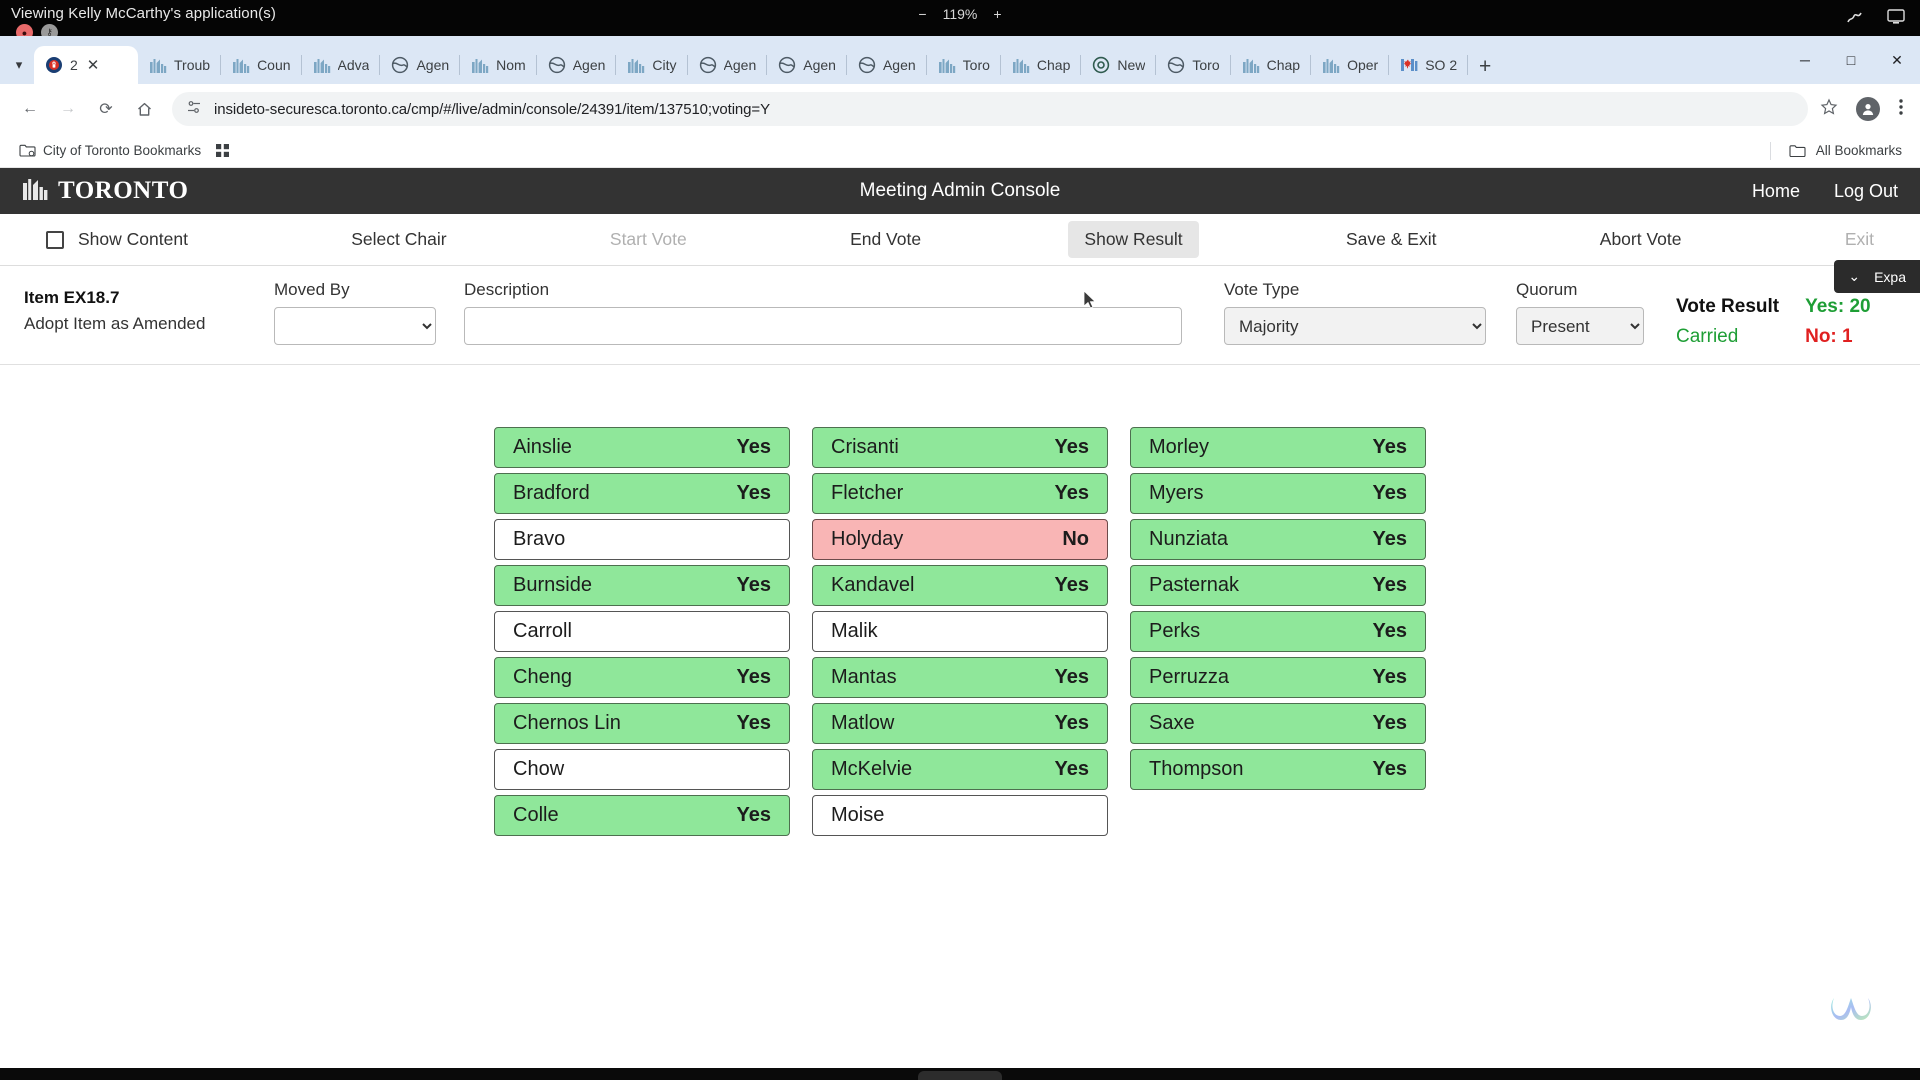 The height and width of the screenshot is (1080, 1920). What do you see at coordinates (1859, 239) in the screenshot?
I see `exit-button: Exit` at bounding box center [1859, 239].